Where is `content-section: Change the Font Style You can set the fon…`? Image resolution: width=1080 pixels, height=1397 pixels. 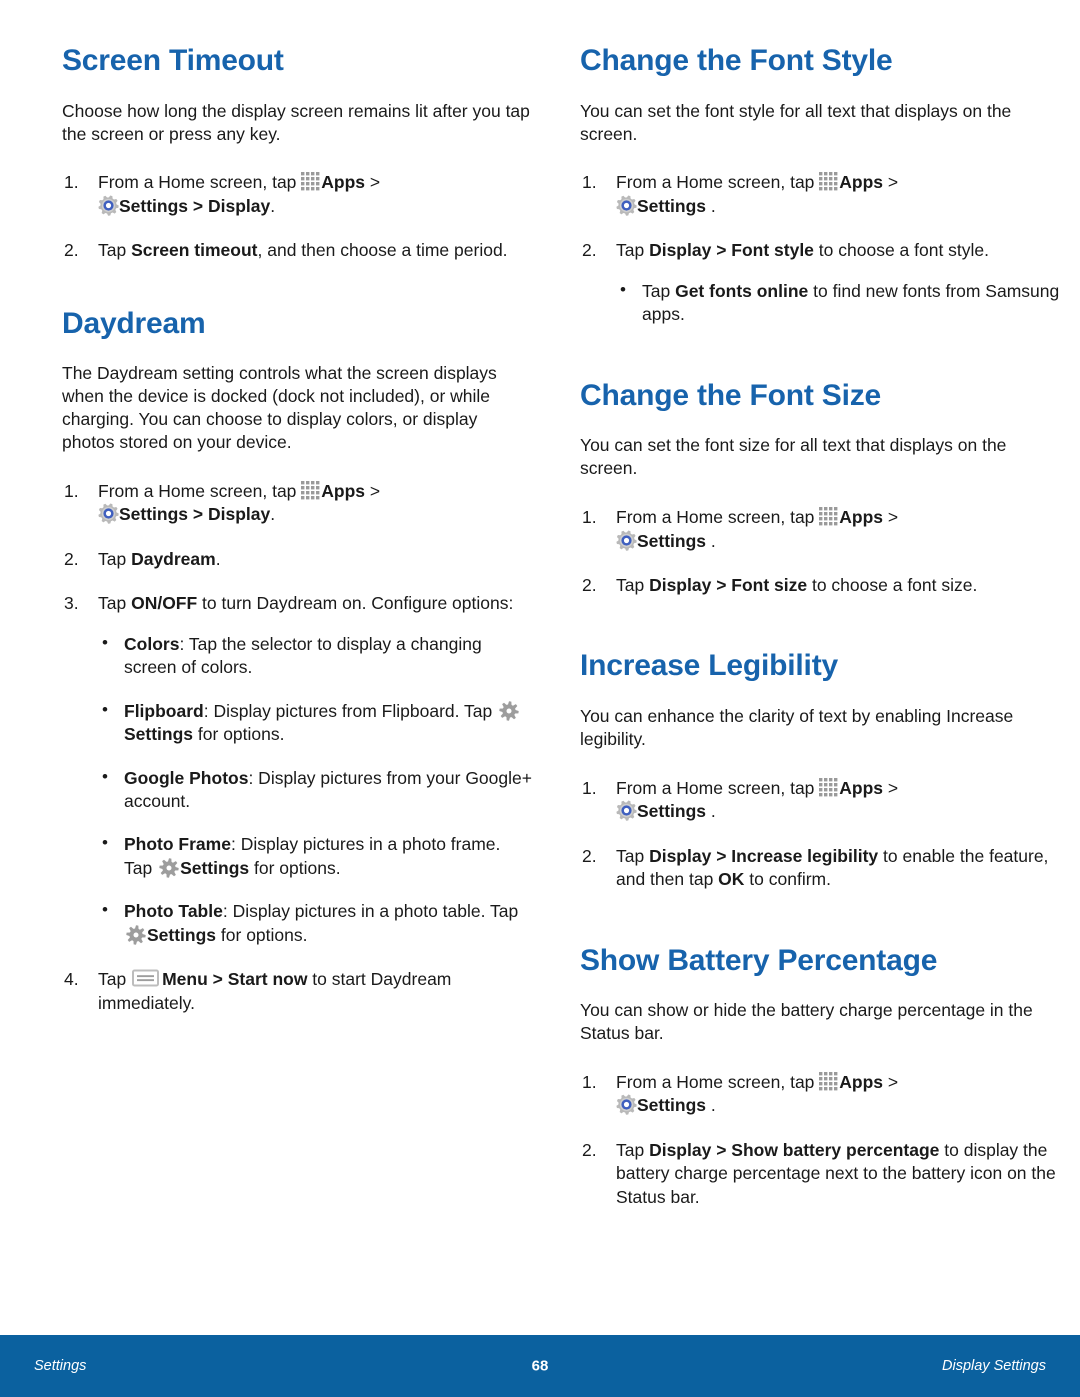 content-section: Change the Font Style You can set the fon… is located at coordinates (820, 185).